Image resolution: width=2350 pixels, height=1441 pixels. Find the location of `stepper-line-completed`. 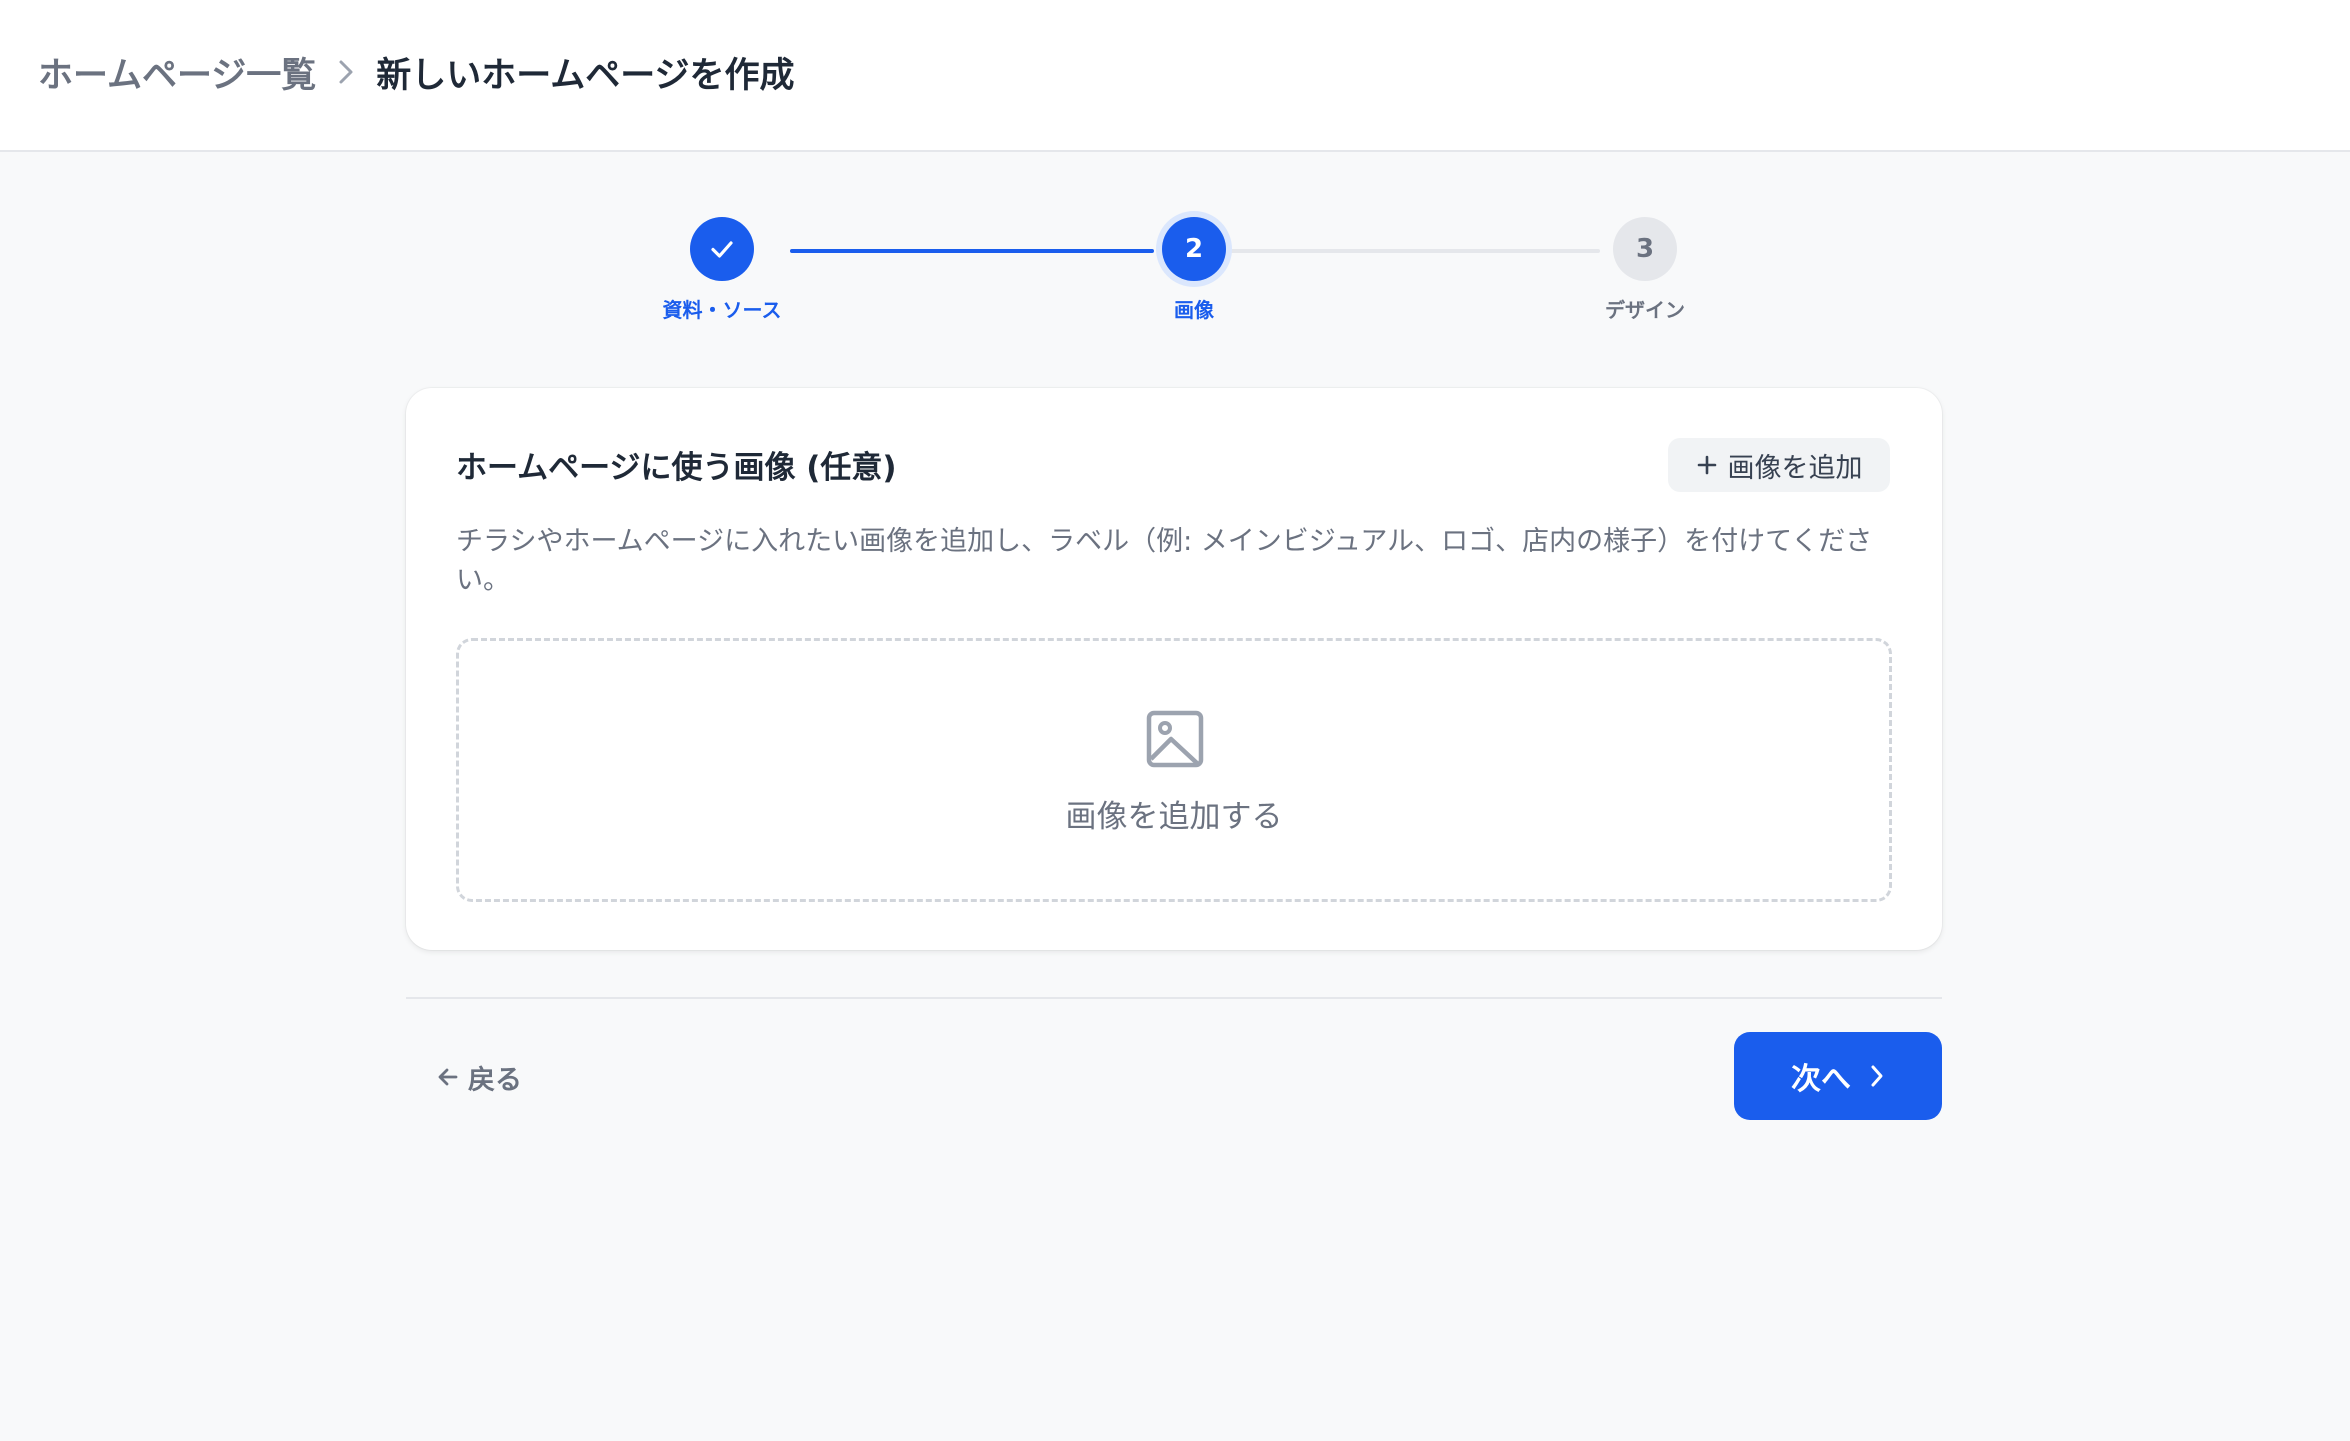

stepper-line-completed is located at coordinates (972, 251).